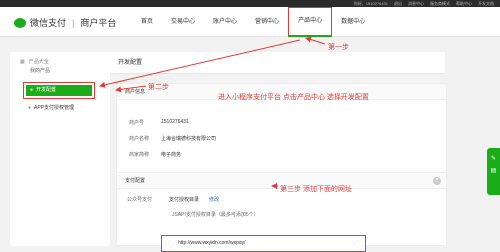 This screenshot has width=500, height=252. Describe the element at coordinates (200, 63) in the screenshot. I see `arrow-step2` at that location.